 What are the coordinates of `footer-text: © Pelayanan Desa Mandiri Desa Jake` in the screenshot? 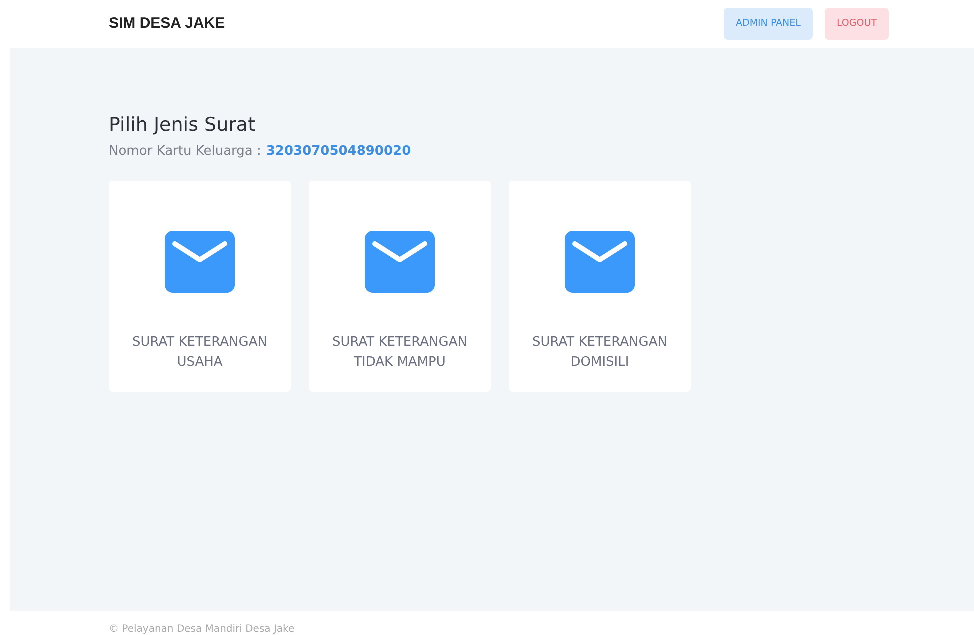 It's located at (202, 629).